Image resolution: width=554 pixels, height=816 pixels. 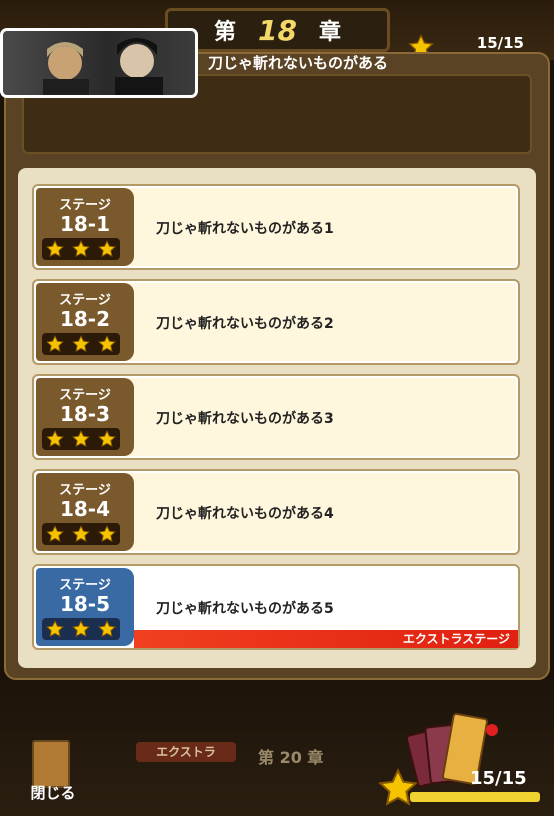 What do you see at coordinates (456, 639) in the screenshot?
I see `extra-stage-label: エクストラステージ` at bounding box center [456, 639].